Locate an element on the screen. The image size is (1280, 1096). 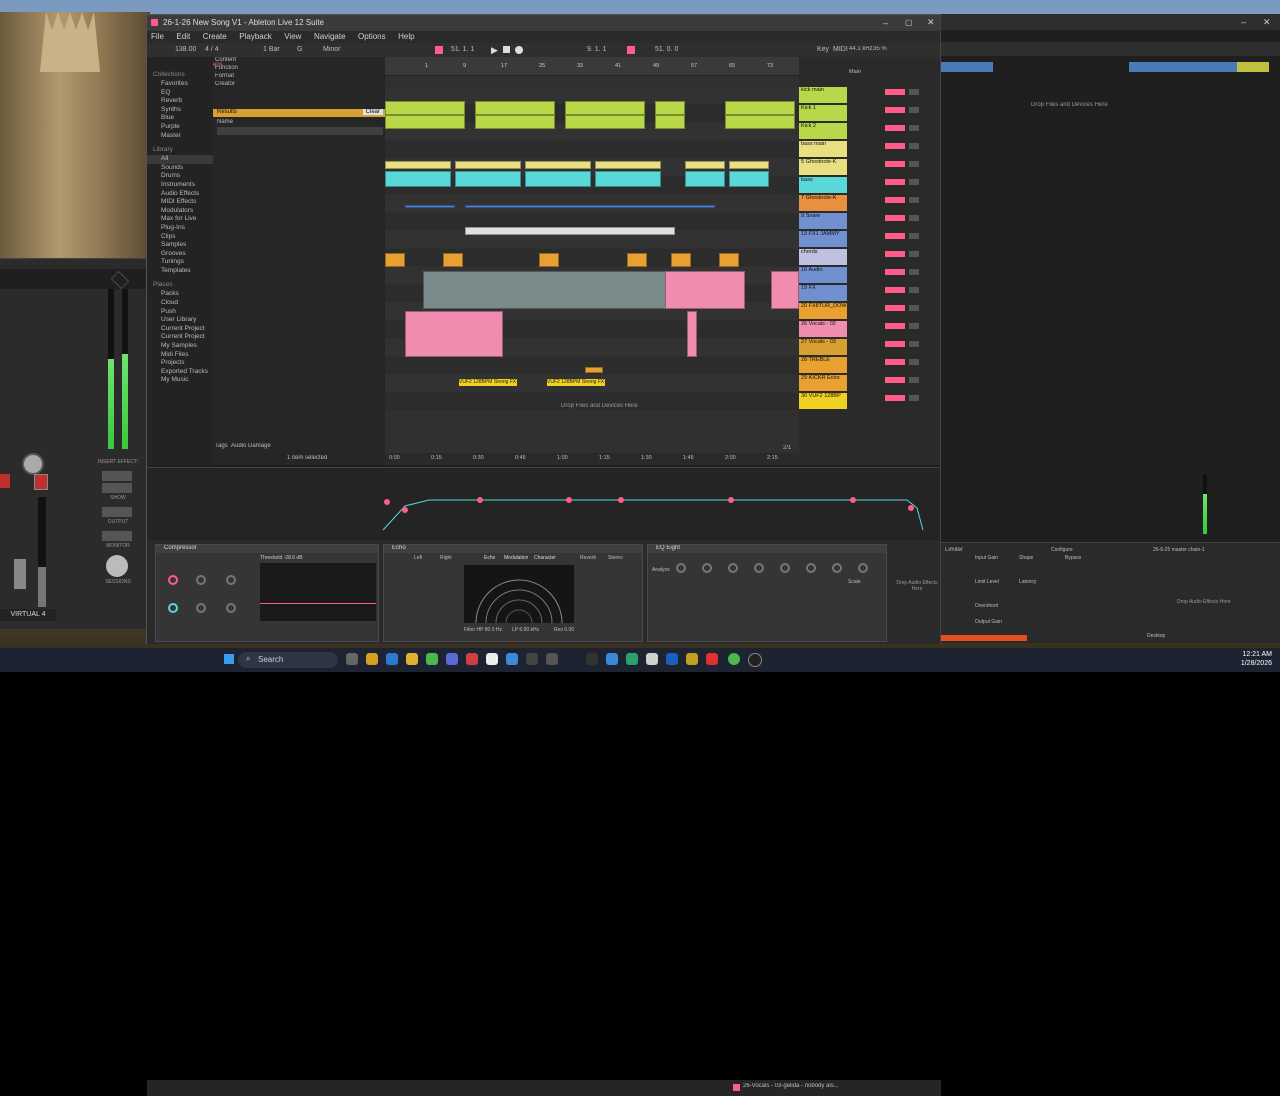
taskbar-search: ⌕ Search is located at coordinates (288, 660).